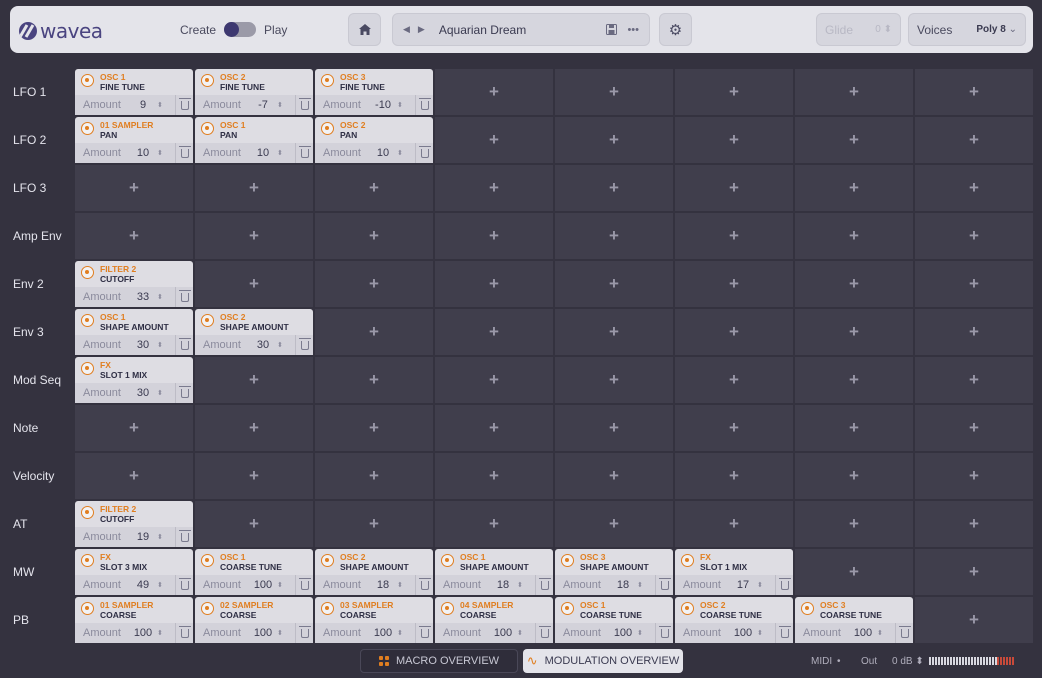 The height and width of the screenshot is (678, 1042). Describe the element at coordinates (134, 130) in the screenshot. I see `slot-header: 01 SAMPLER PAN` at that location.